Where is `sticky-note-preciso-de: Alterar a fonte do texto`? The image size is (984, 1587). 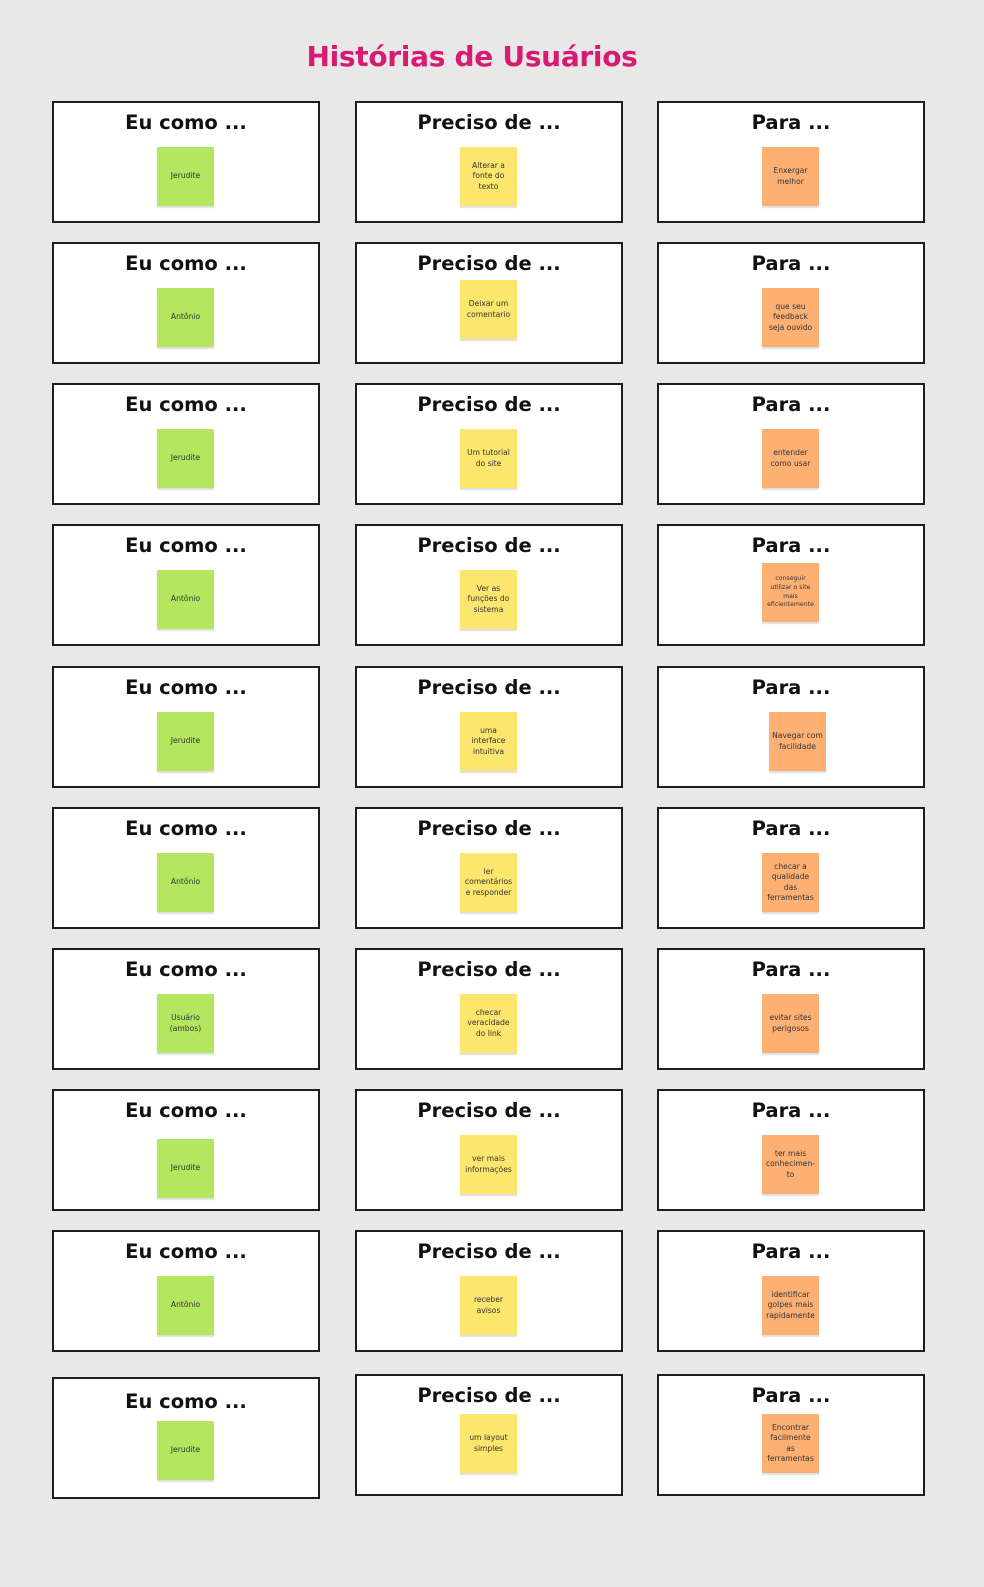
sticky-note-preciso-de: Alterar a fonte do texto is located at coordinates (488, 176).